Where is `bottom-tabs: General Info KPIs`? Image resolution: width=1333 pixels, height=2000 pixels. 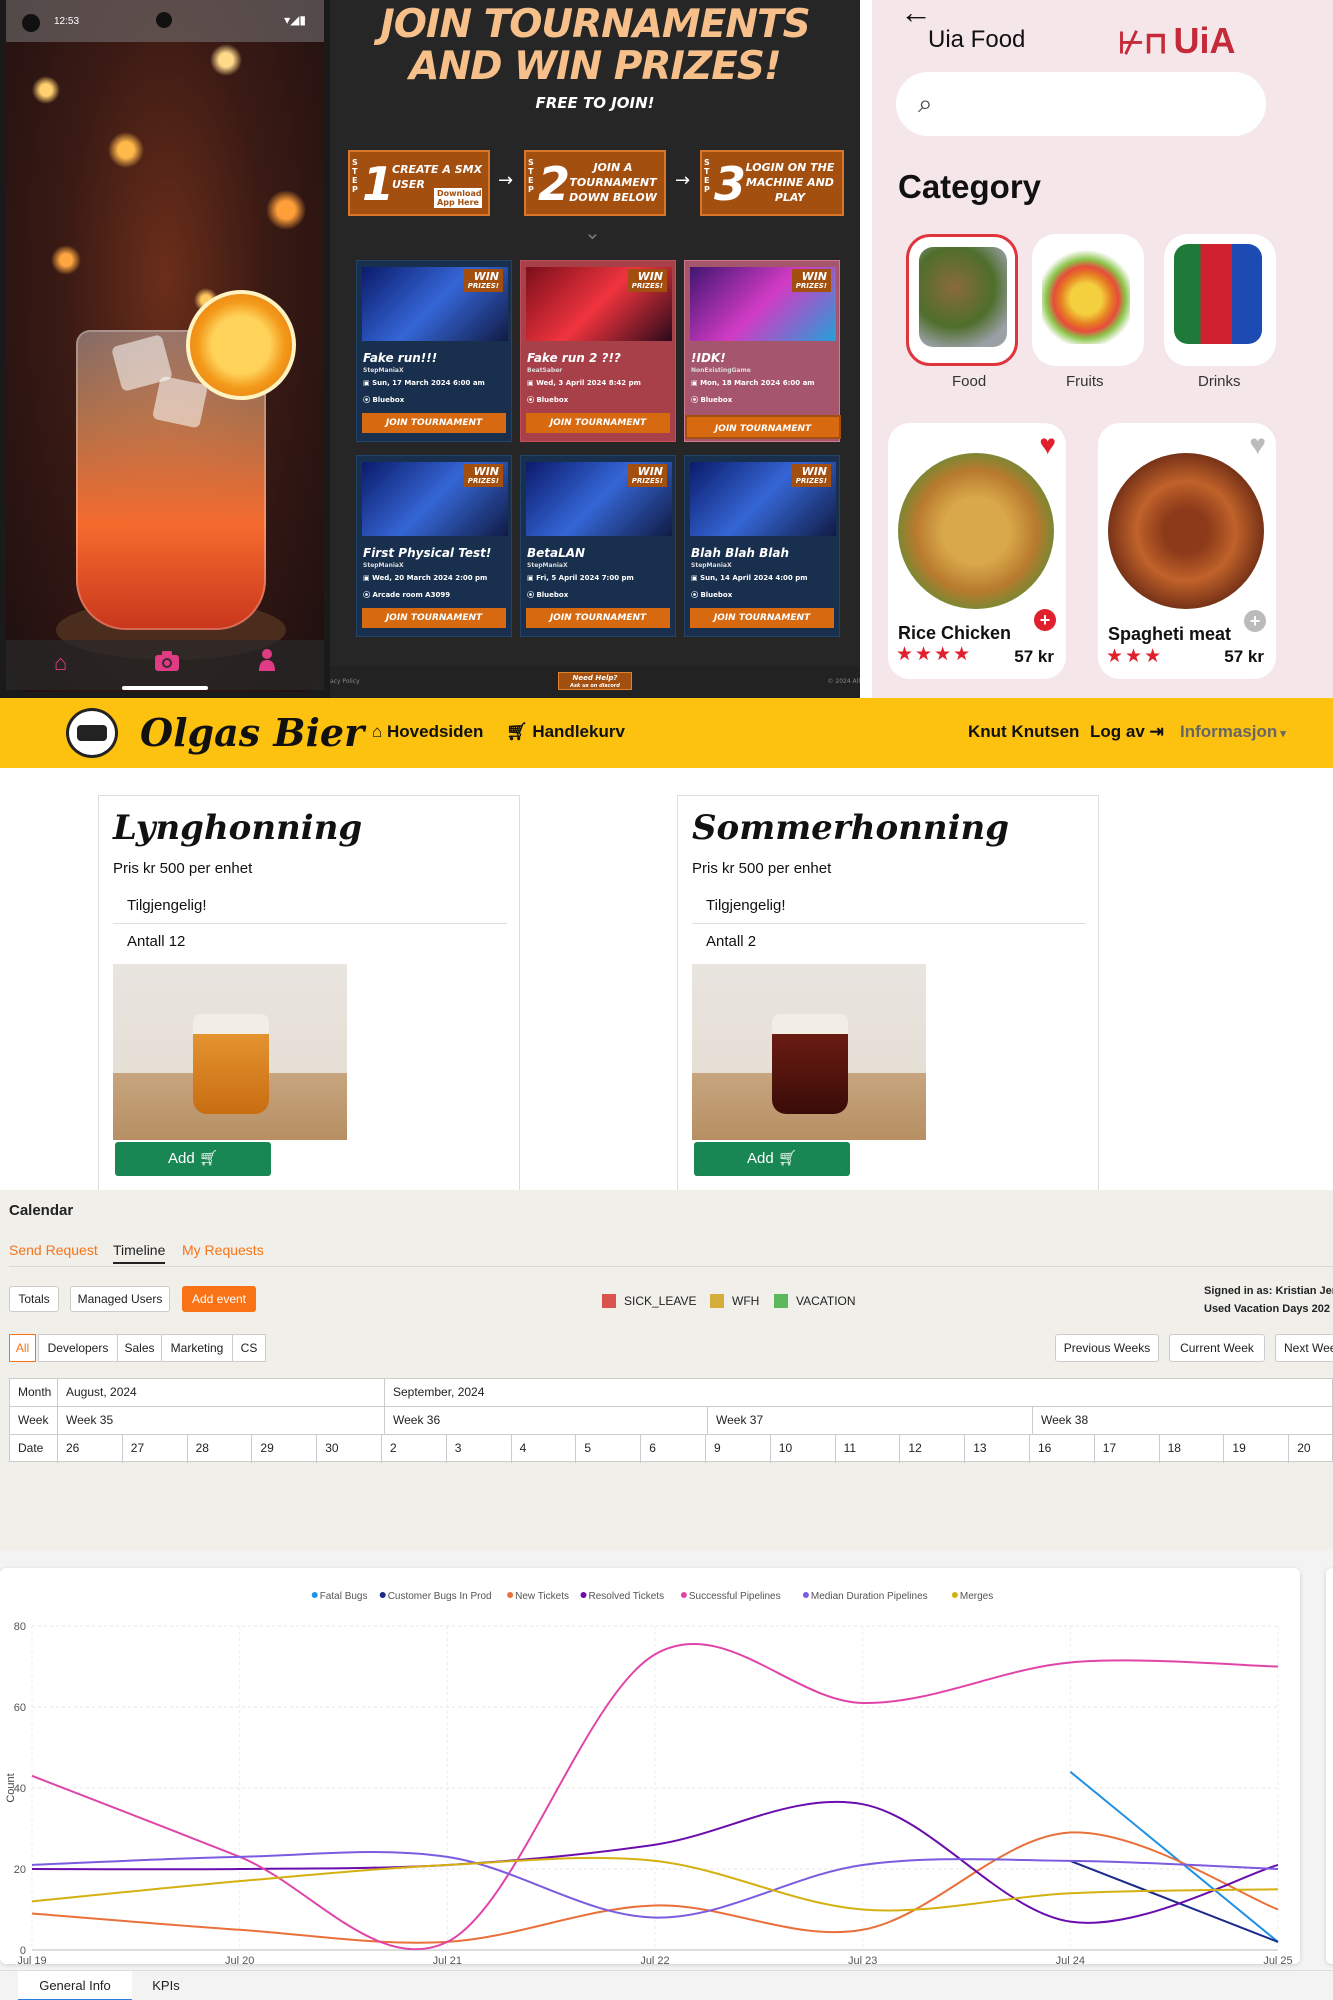 bottom-tabs: General Info KPIs is located at coordinates (666, 1985).